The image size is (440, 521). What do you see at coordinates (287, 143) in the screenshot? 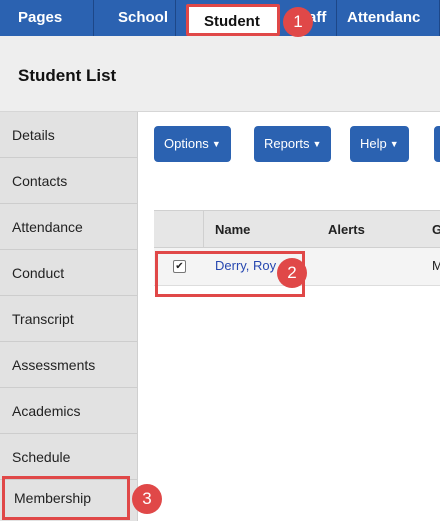
I see `reports-button-label: Reports` at bounding box center [287, 143].